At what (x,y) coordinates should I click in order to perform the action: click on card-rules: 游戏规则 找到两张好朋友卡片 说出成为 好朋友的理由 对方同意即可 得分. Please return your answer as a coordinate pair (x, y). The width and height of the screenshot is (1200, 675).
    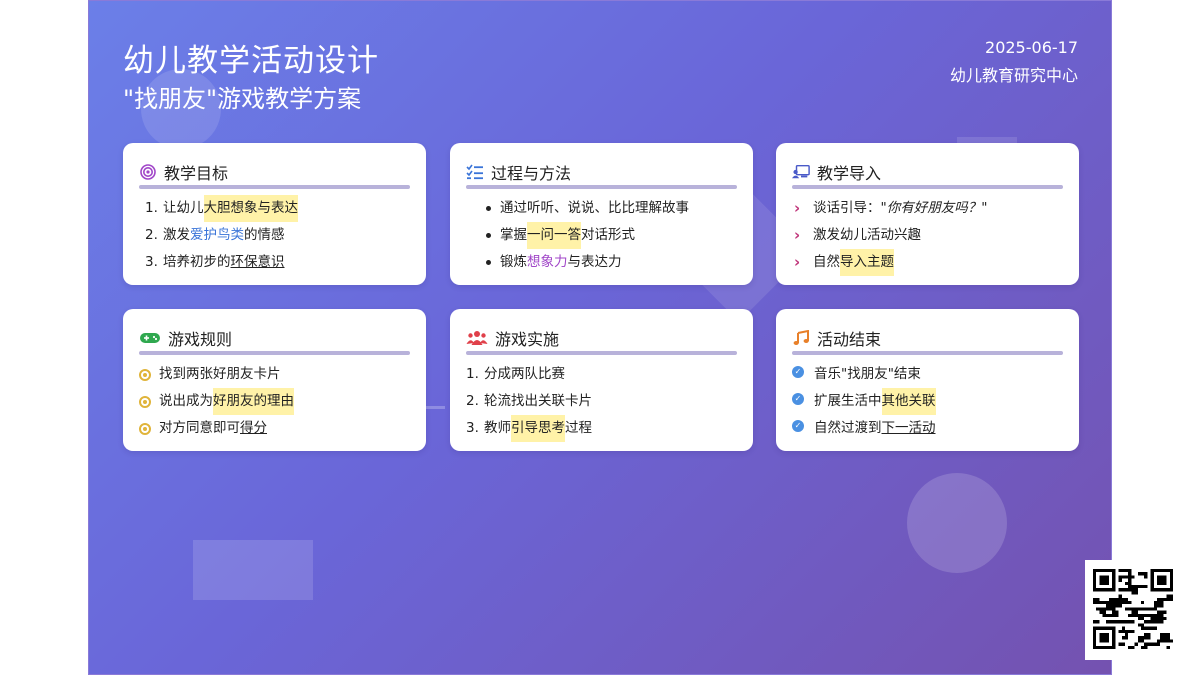
    Looking at the image, I should click on (274, 380).